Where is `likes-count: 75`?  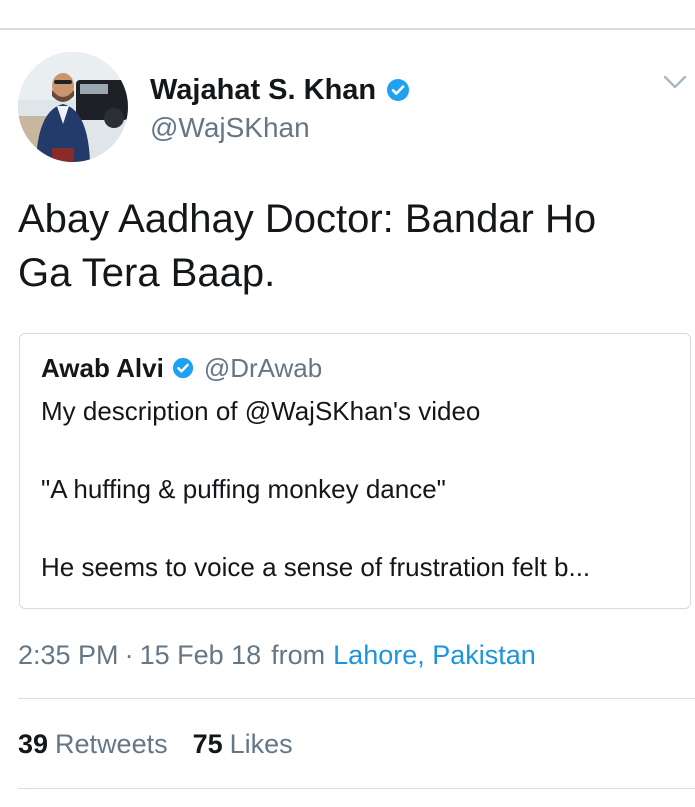 likes-count: 75 is located at coordinates (208, 744).